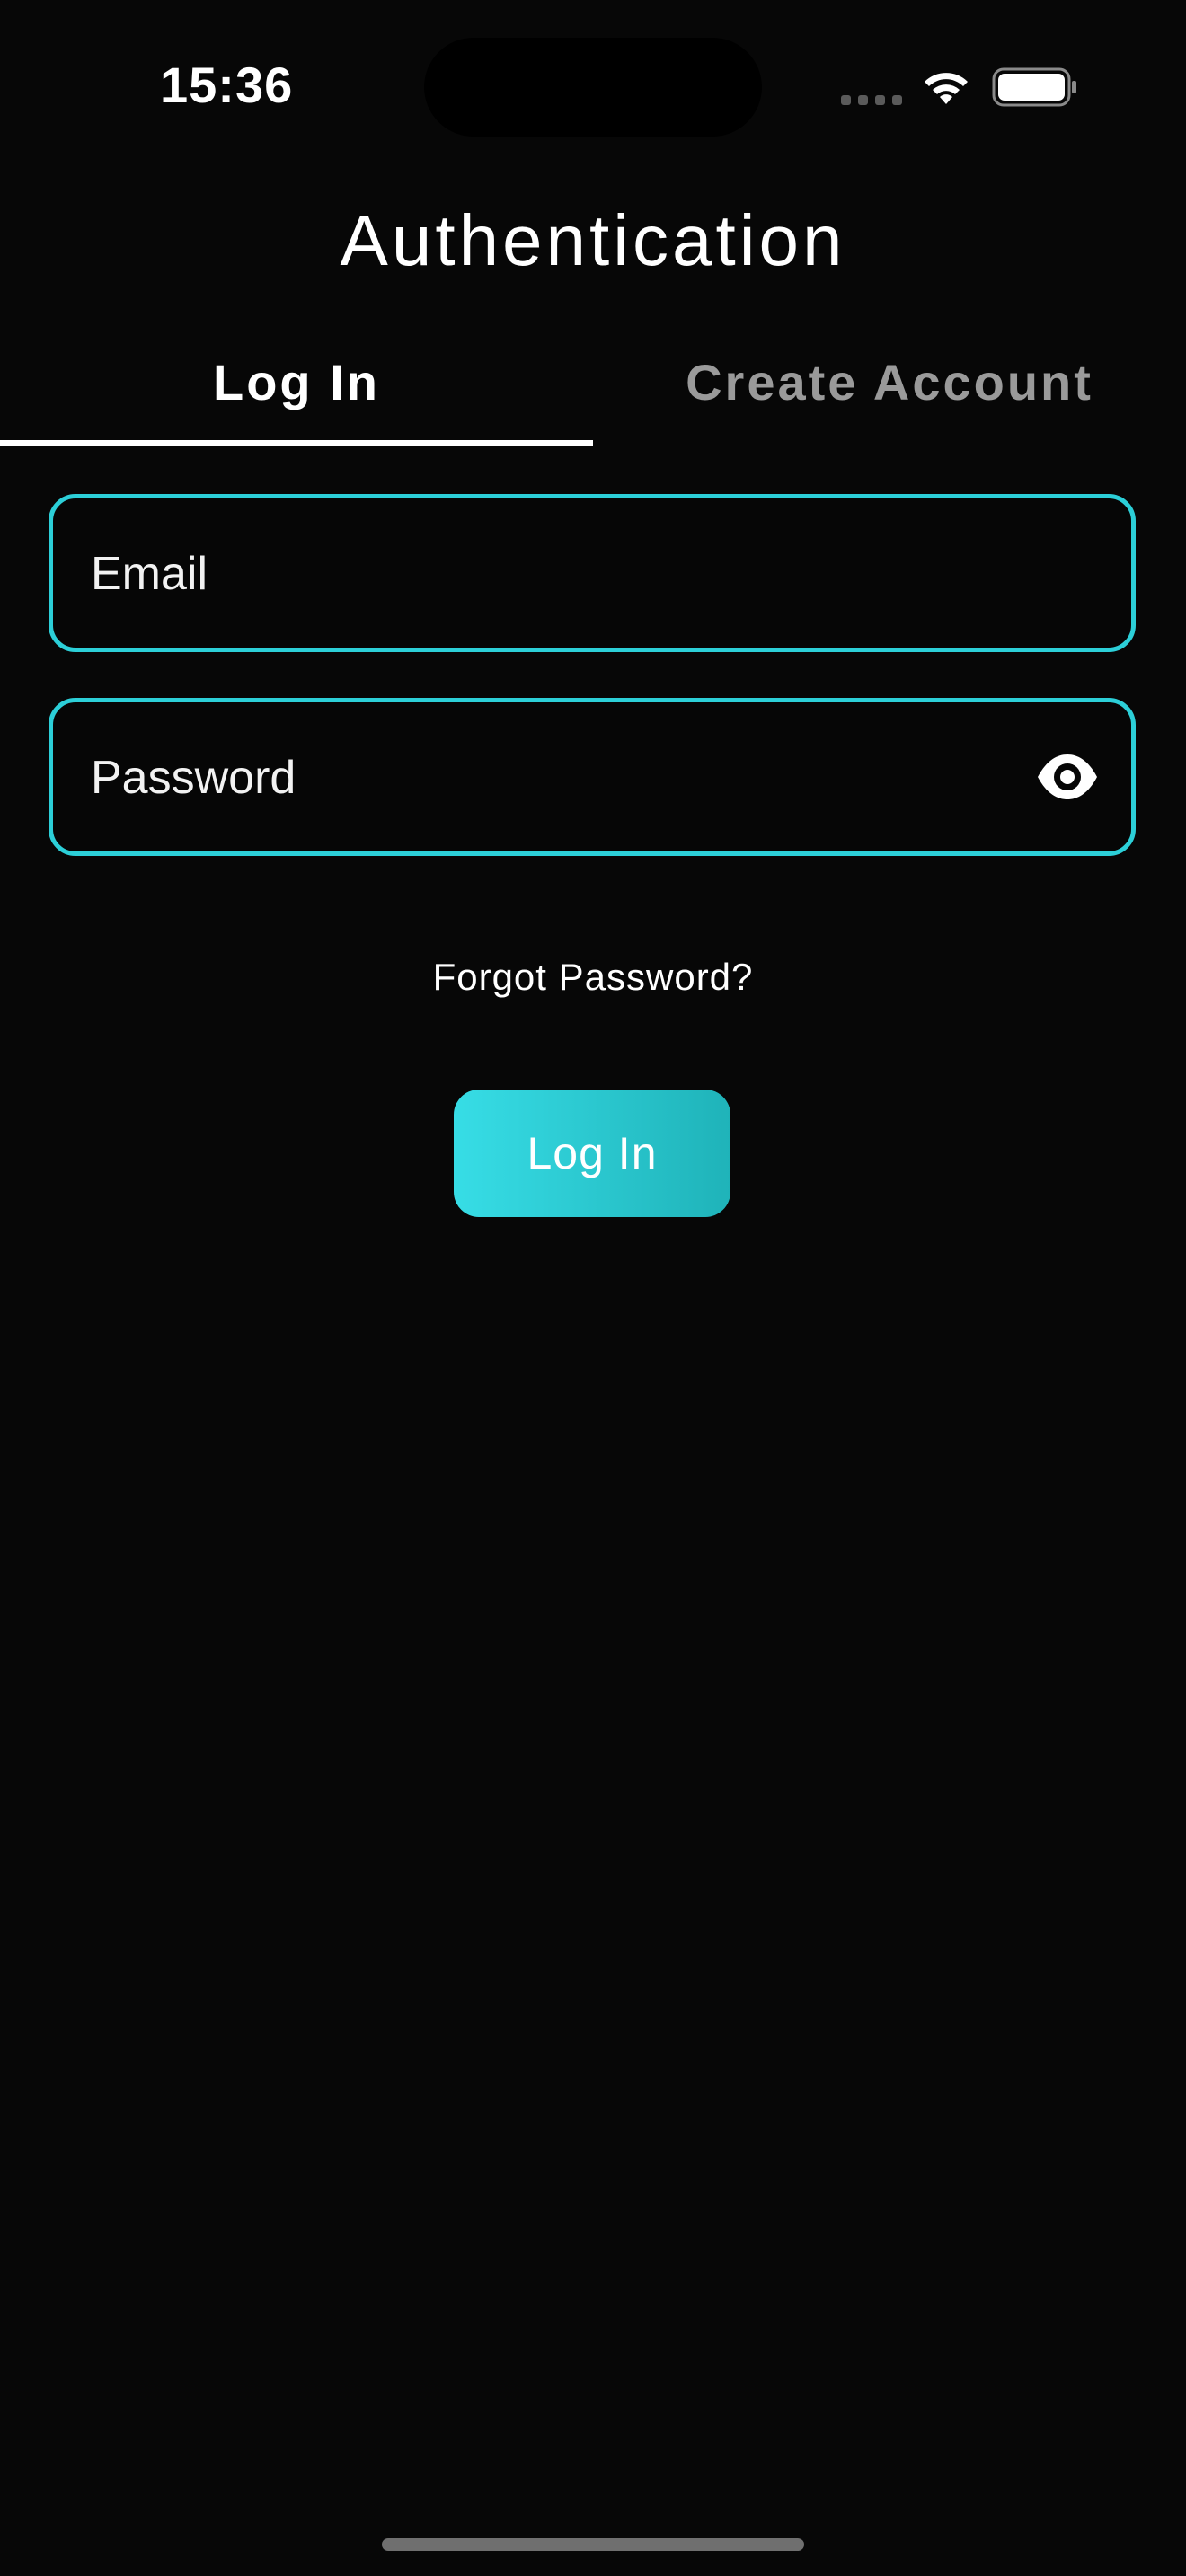 The height and width of the screenshot is (2576, 1186). I want to click on status-time: 15:36, so click(227, 85).